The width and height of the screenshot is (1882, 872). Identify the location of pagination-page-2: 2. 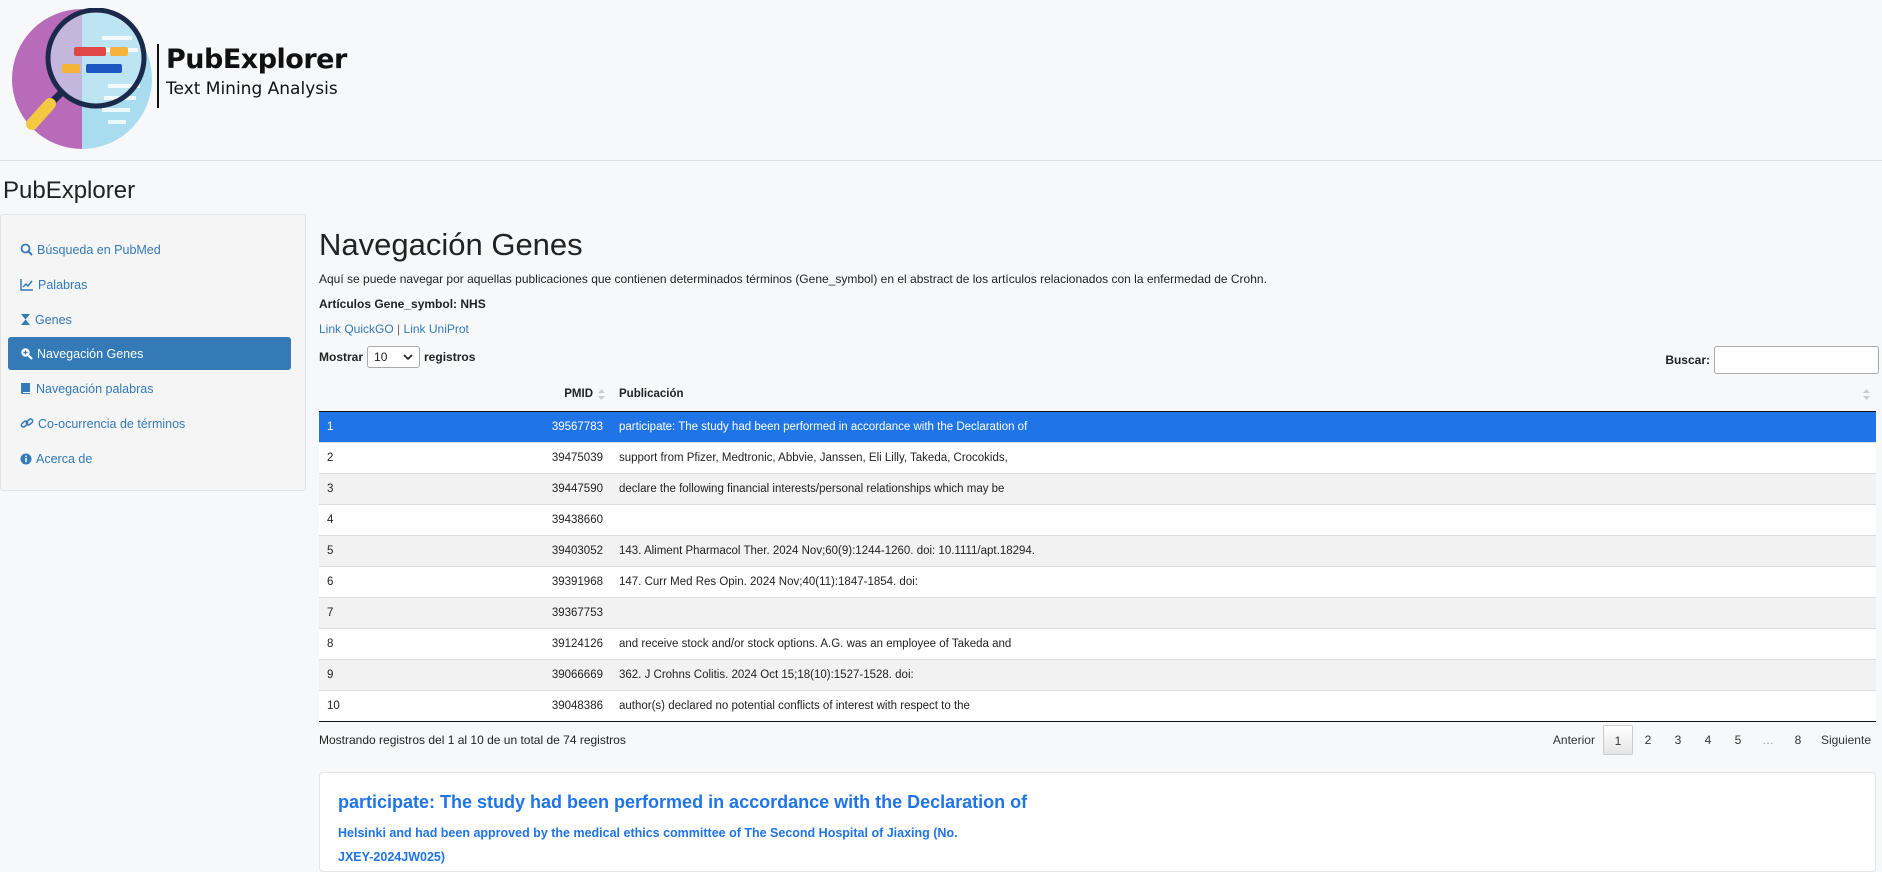
(1648, 740).